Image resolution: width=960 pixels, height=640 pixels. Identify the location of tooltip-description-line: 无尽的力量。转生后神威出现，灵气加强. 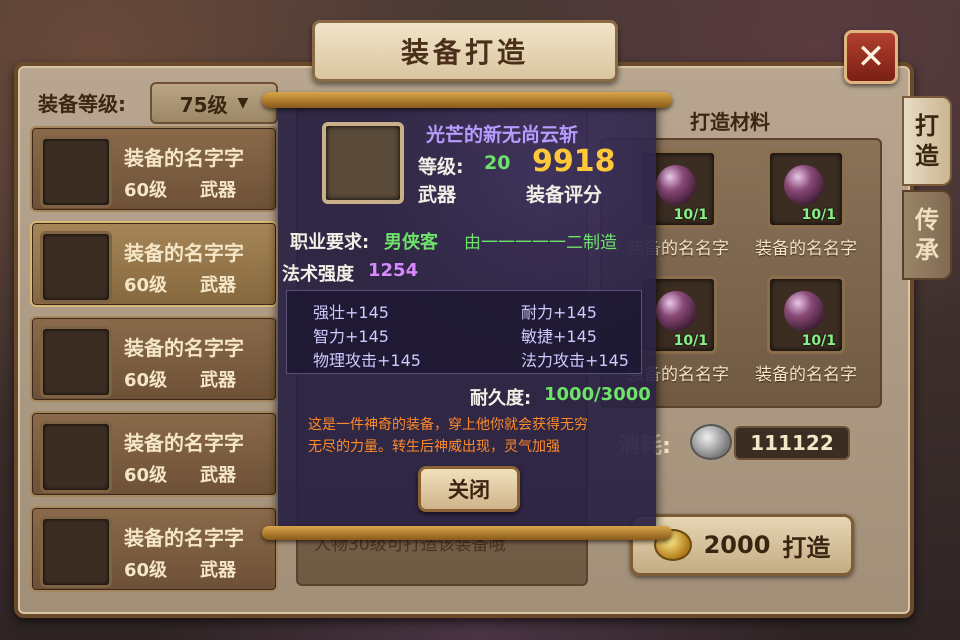
(434, 447).